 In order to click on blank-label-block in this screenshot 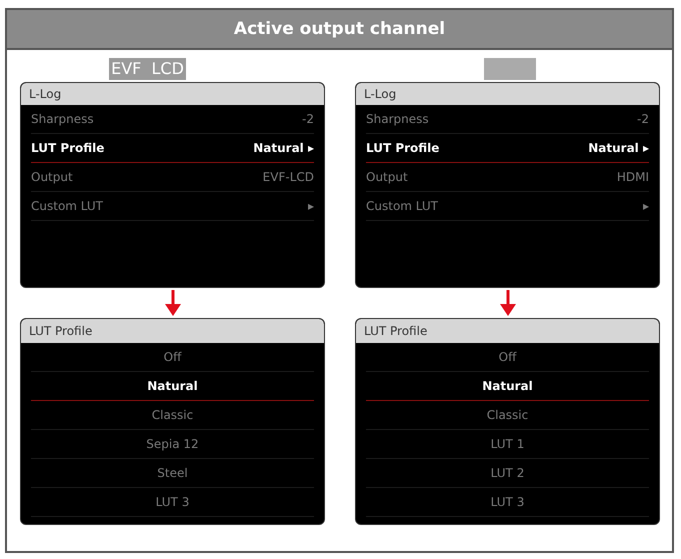, I will do `click(510, 69)`.